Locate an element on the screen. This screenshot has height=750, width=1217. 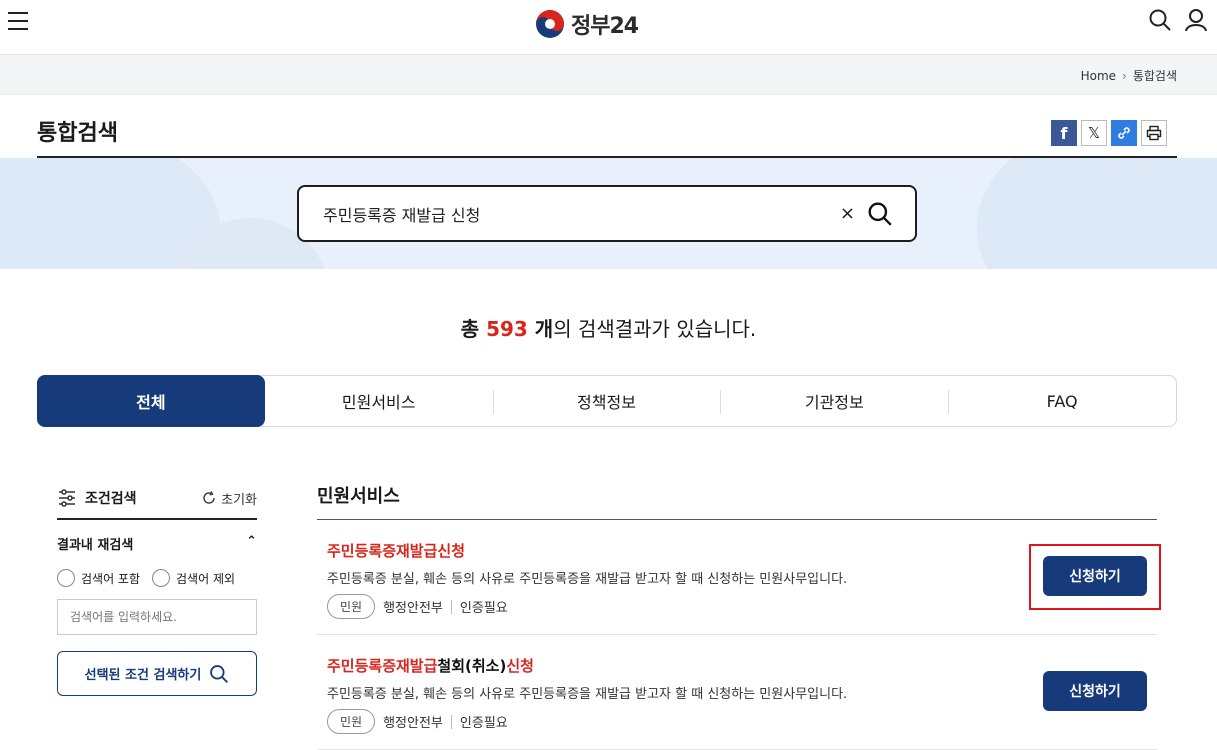
user-icon is located at coordinates (1196, 20).